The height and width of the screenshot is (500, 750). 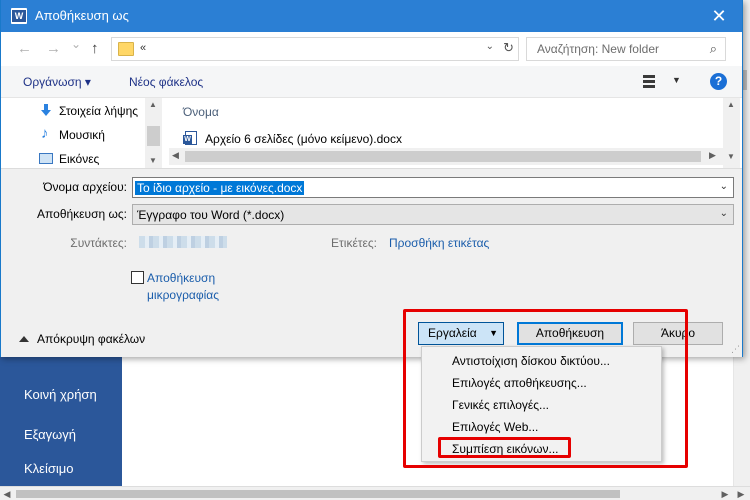 What do you see at coordinates (85, 187) in the screenshot?
I see `filename-label: Όνομα αρχείου:` at bounding box center [85, 187].